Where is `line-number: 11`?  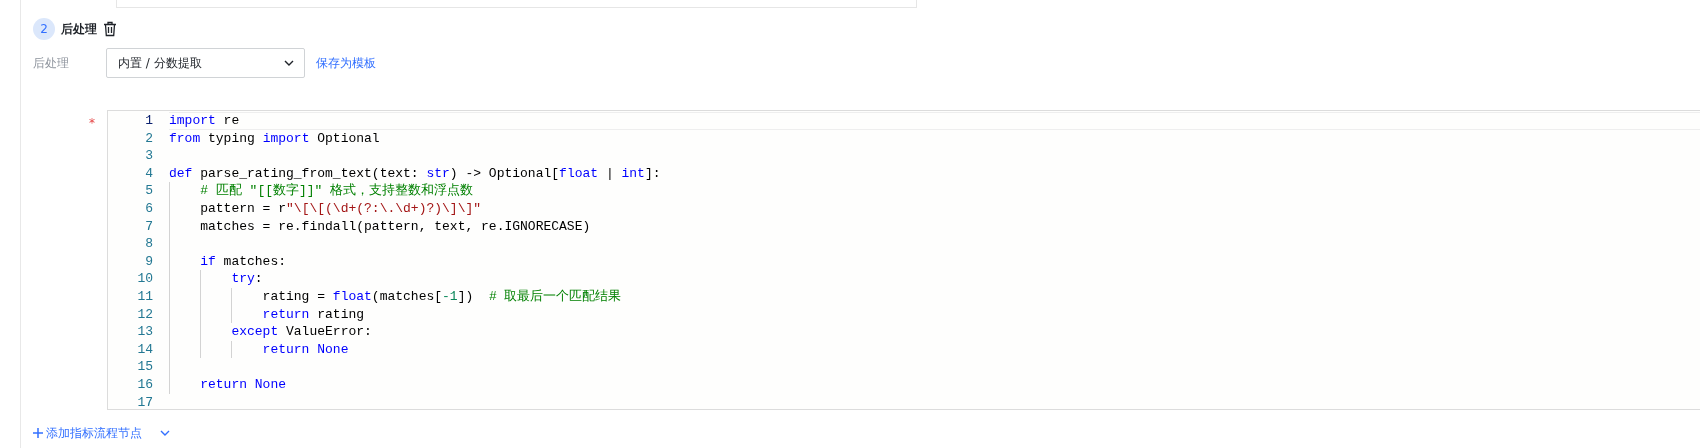
line-number: 11 is located at coordinates (144, 296).